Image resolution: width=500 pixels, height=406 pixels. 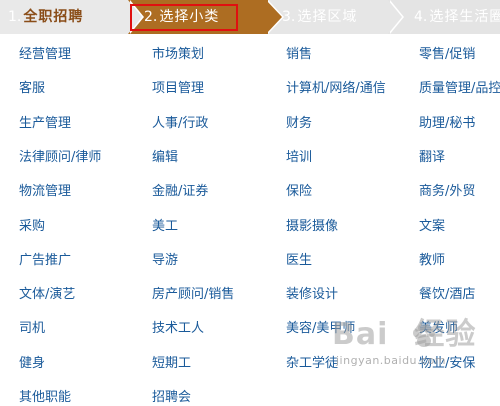 What do you see at coordinates (32, 329) in the screenshot?
I see `category-link: 司机` at bounding box center [32, 329].